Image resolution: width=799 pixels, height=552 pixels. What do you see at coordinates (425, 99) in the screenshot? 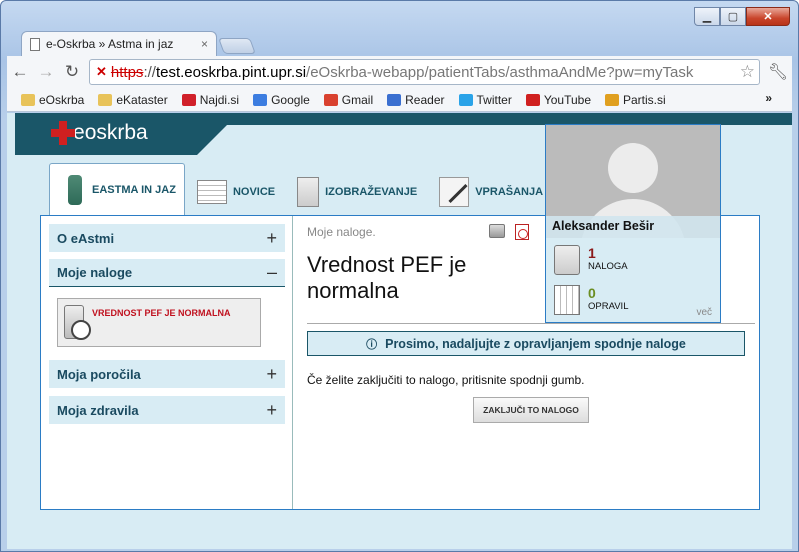
I see `bookmark-label: Reader` at bounding box center [425, 99].